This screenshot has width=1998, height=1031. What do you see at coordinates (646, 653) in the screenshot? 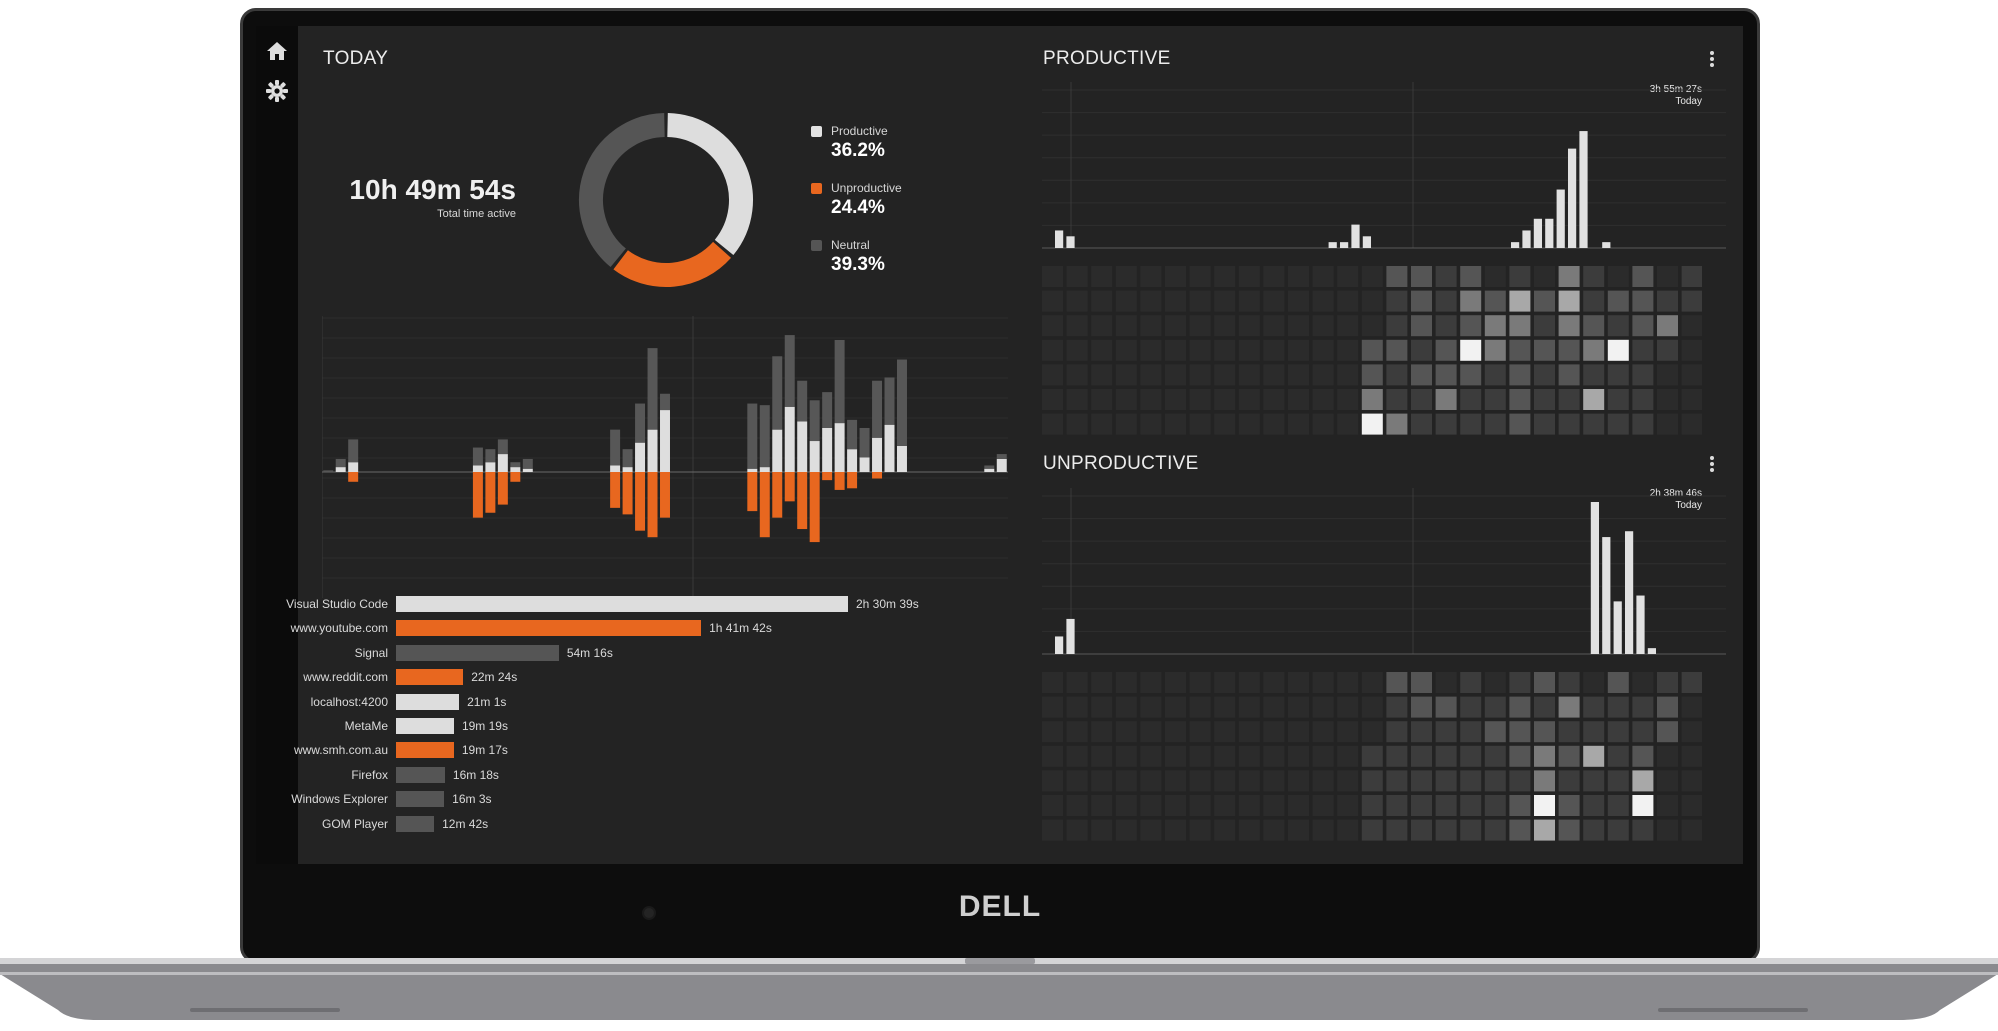
I see `app-row: Signal 54m 16s` at bounding box center [646, 653].